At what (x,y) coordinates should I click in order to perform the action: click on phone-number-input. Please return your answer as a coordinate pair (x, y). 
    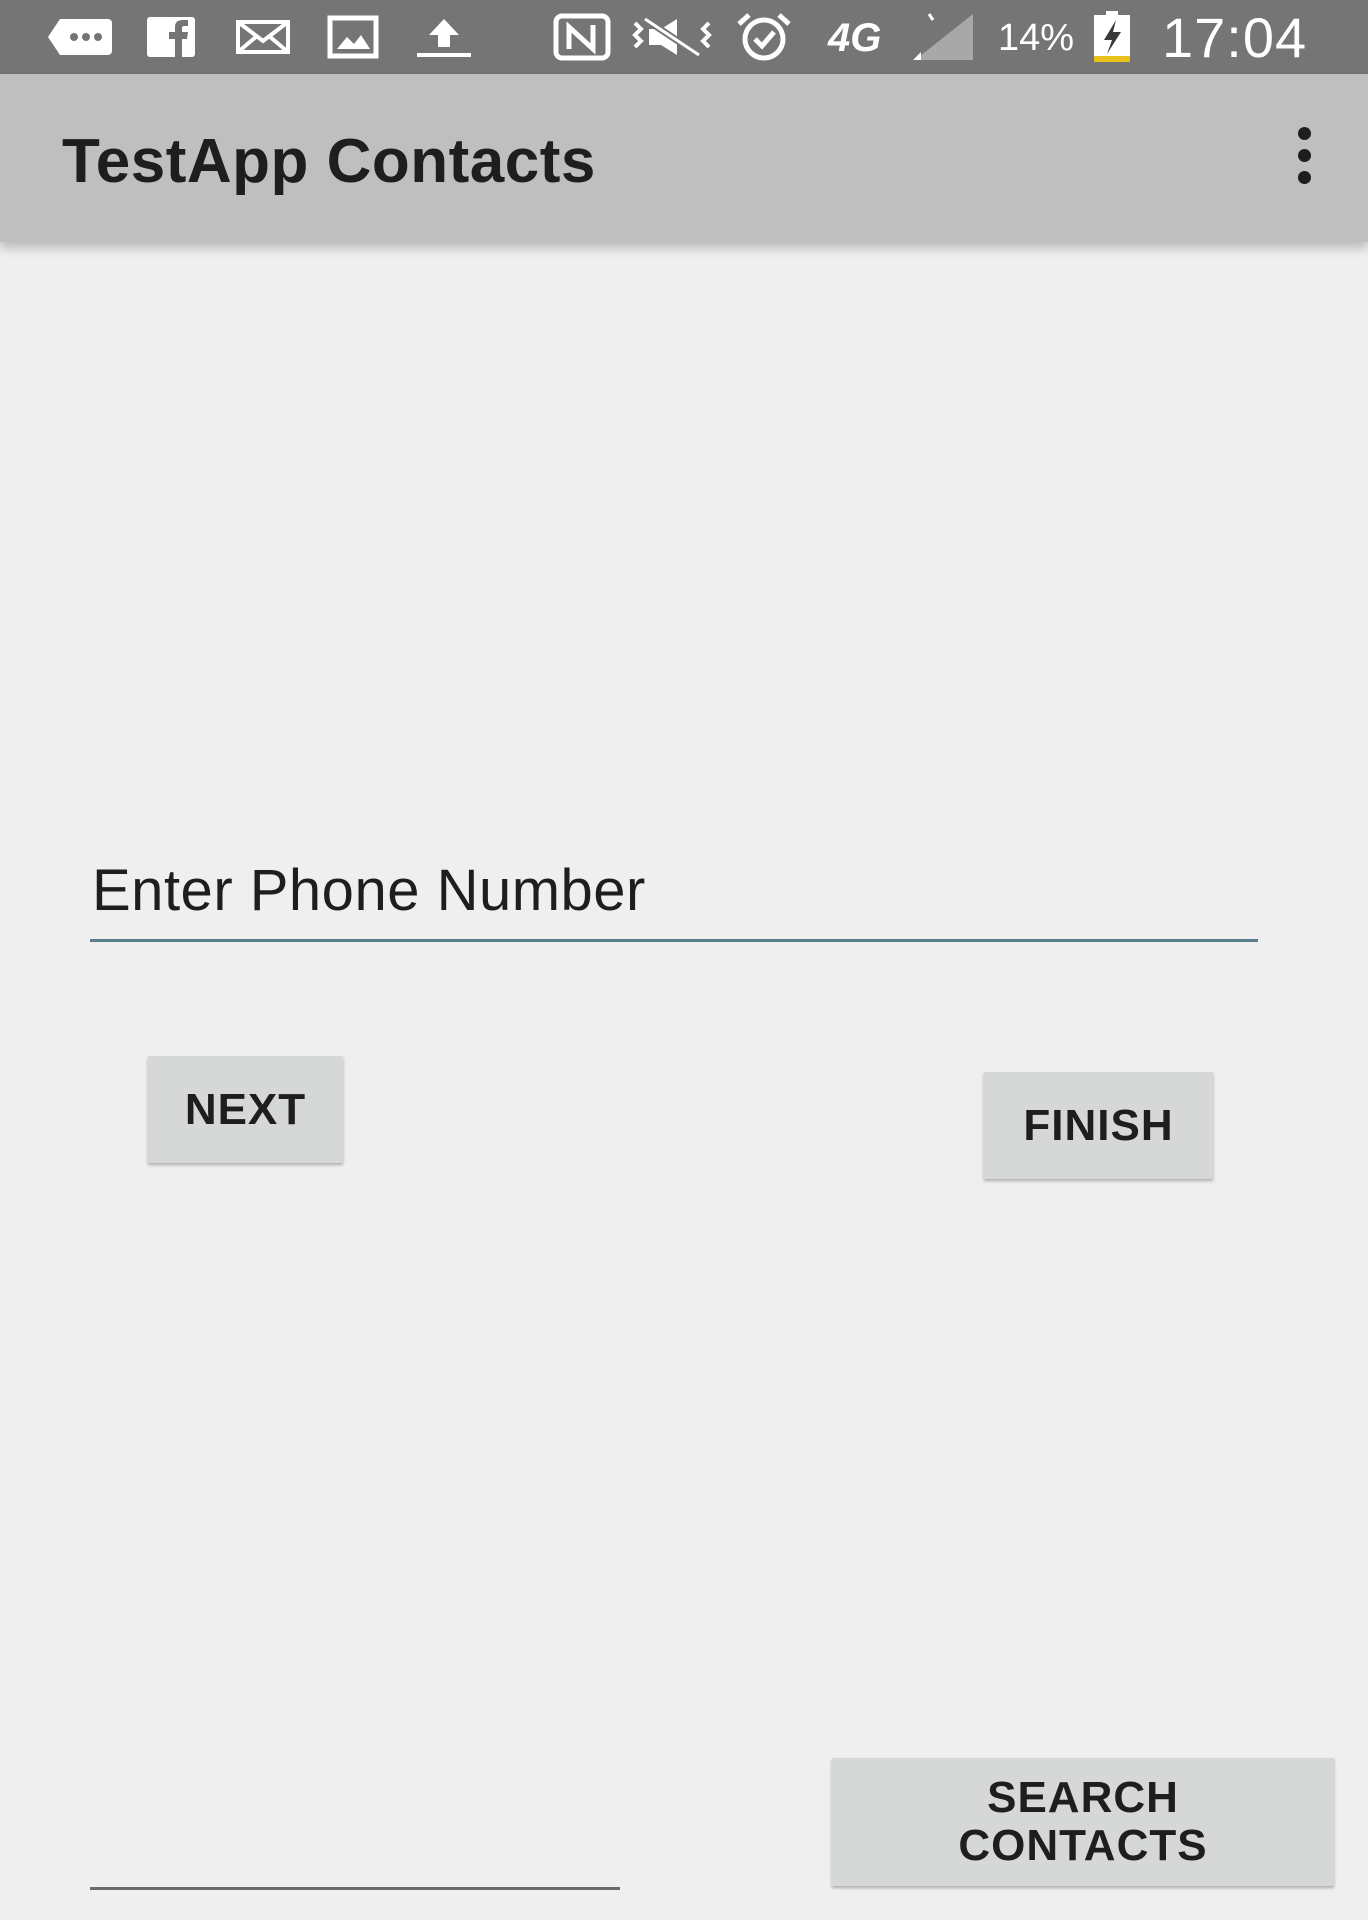
    Looking at the image, I should click on (674, 890).